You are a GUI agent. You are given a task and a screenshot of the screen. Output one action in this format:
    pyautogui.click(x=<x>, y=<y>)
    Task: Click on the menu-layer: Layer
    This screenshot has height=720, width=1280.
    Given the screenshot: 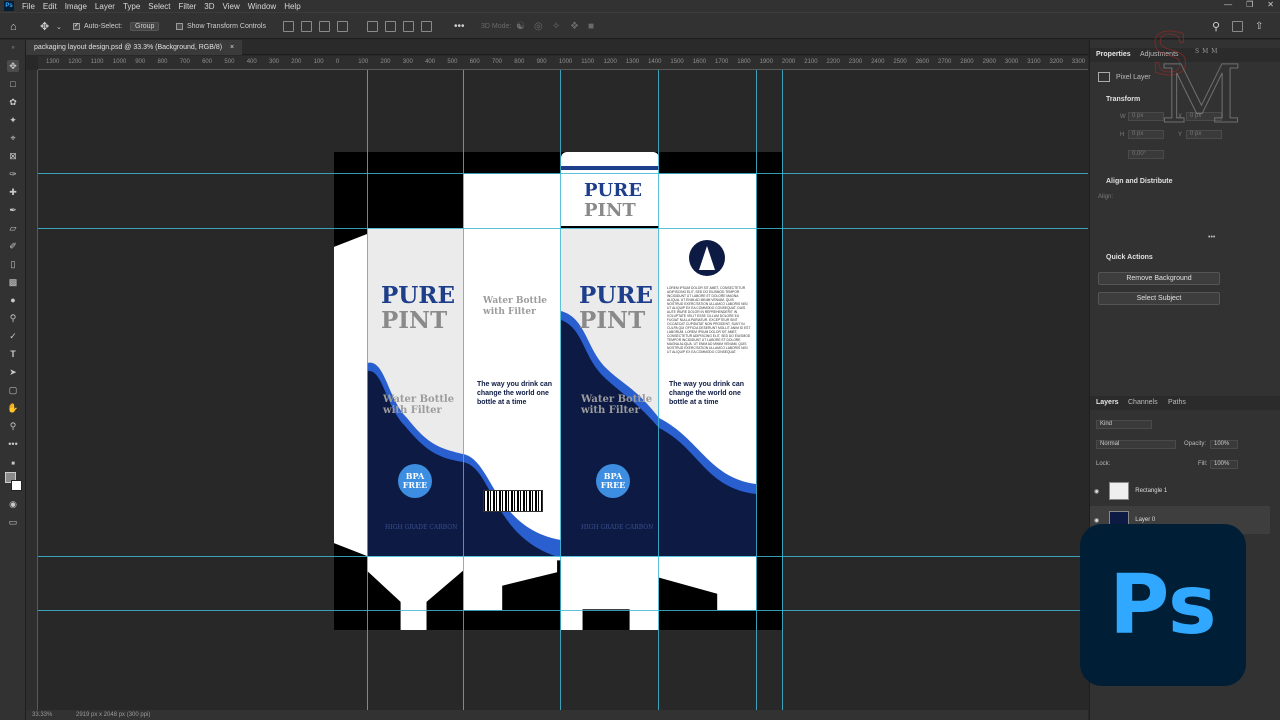 What is the action you would take?
    pyautogui.click(x=105, y=6)
    